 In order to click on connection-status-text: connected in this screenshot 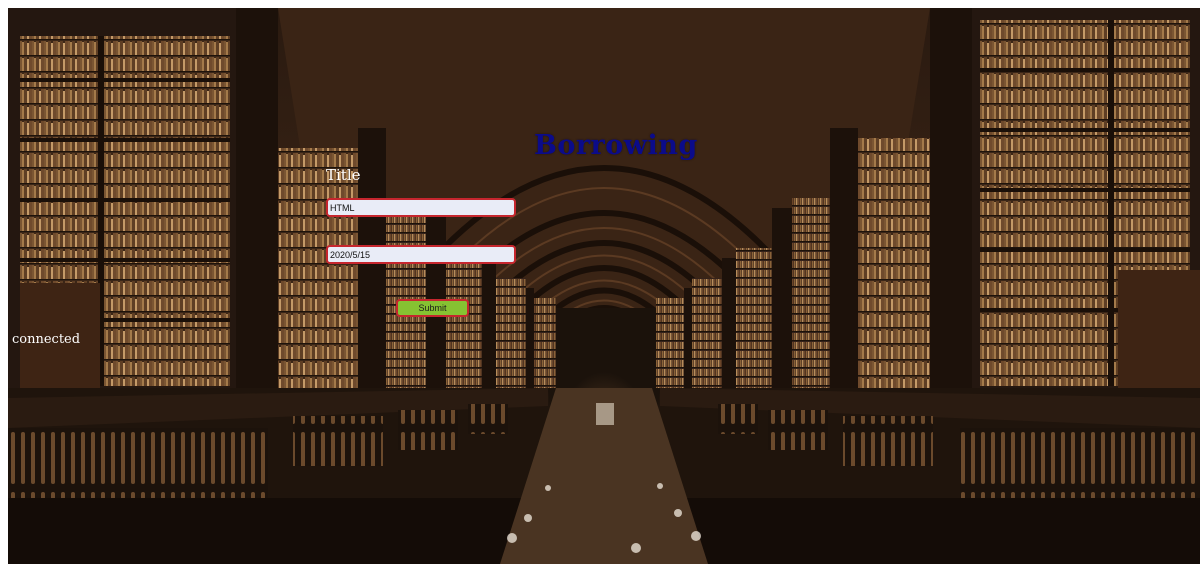, I will do `click(46, 339)`.